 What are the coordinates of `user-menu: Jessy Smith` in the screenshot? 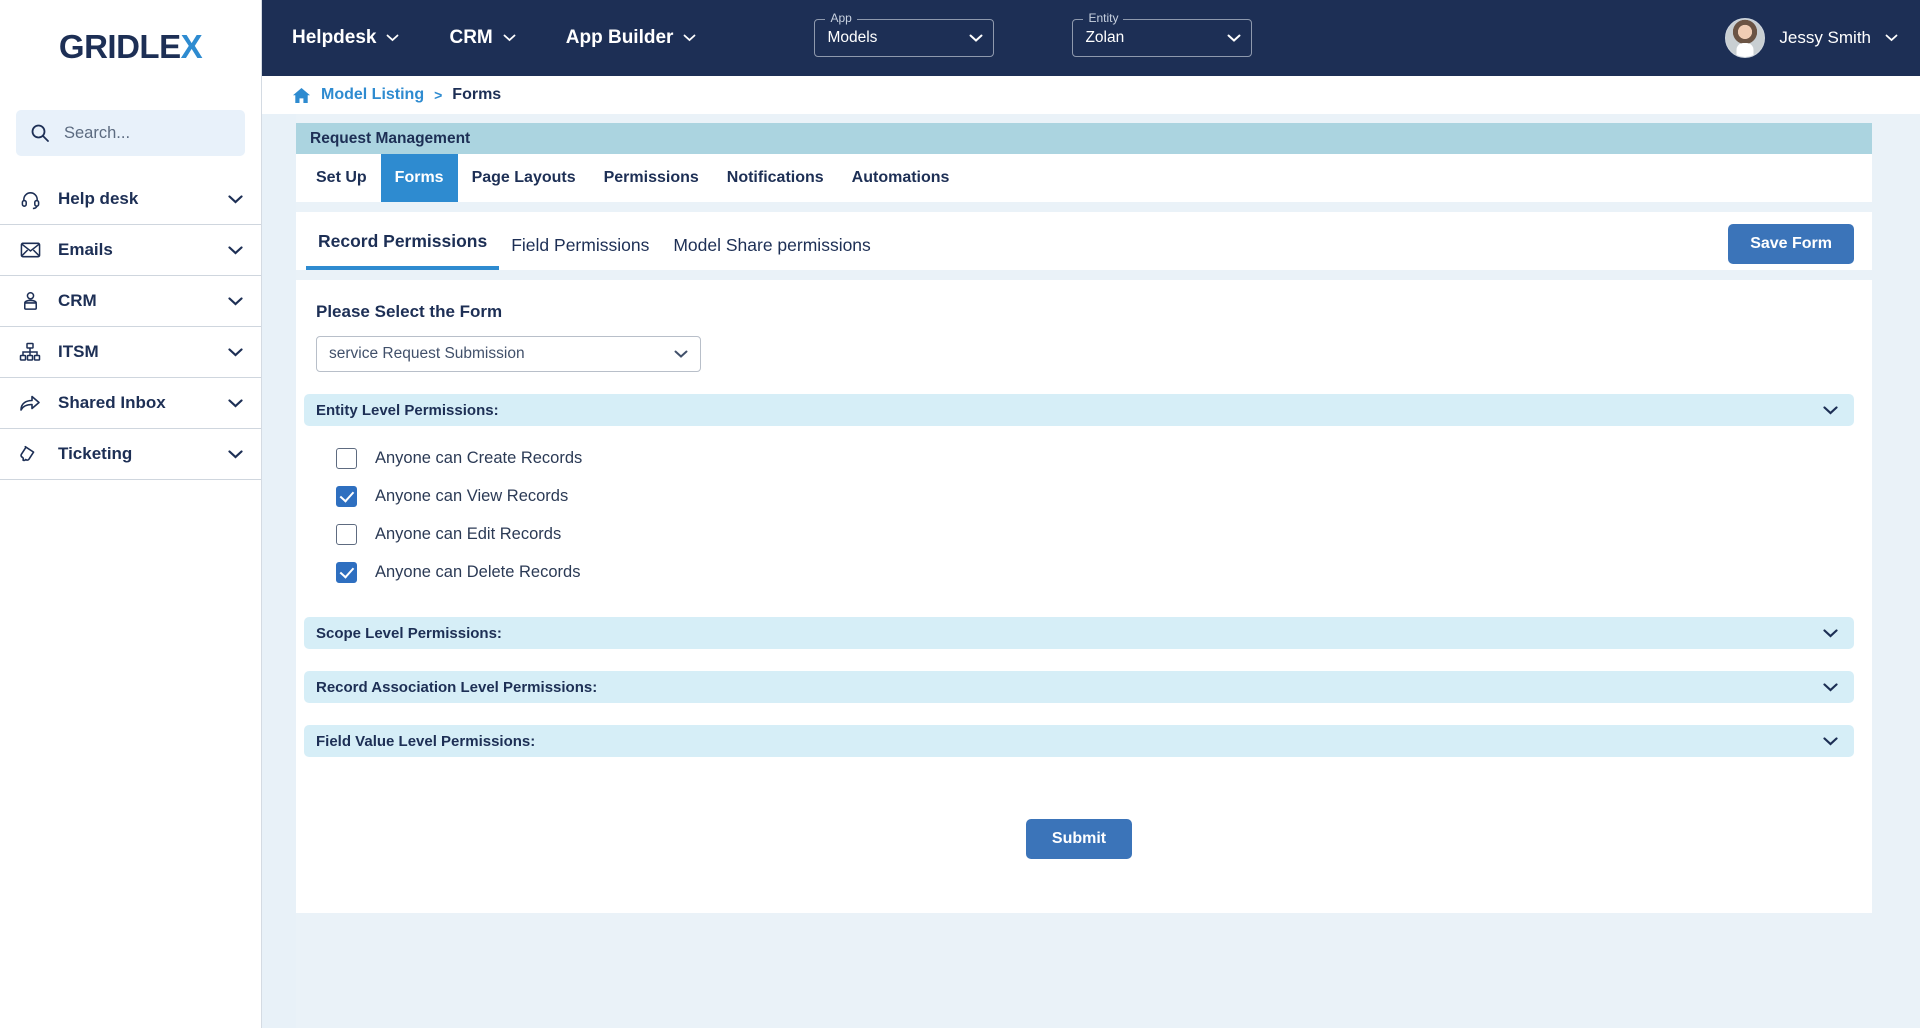 It's located at (1811, 38).